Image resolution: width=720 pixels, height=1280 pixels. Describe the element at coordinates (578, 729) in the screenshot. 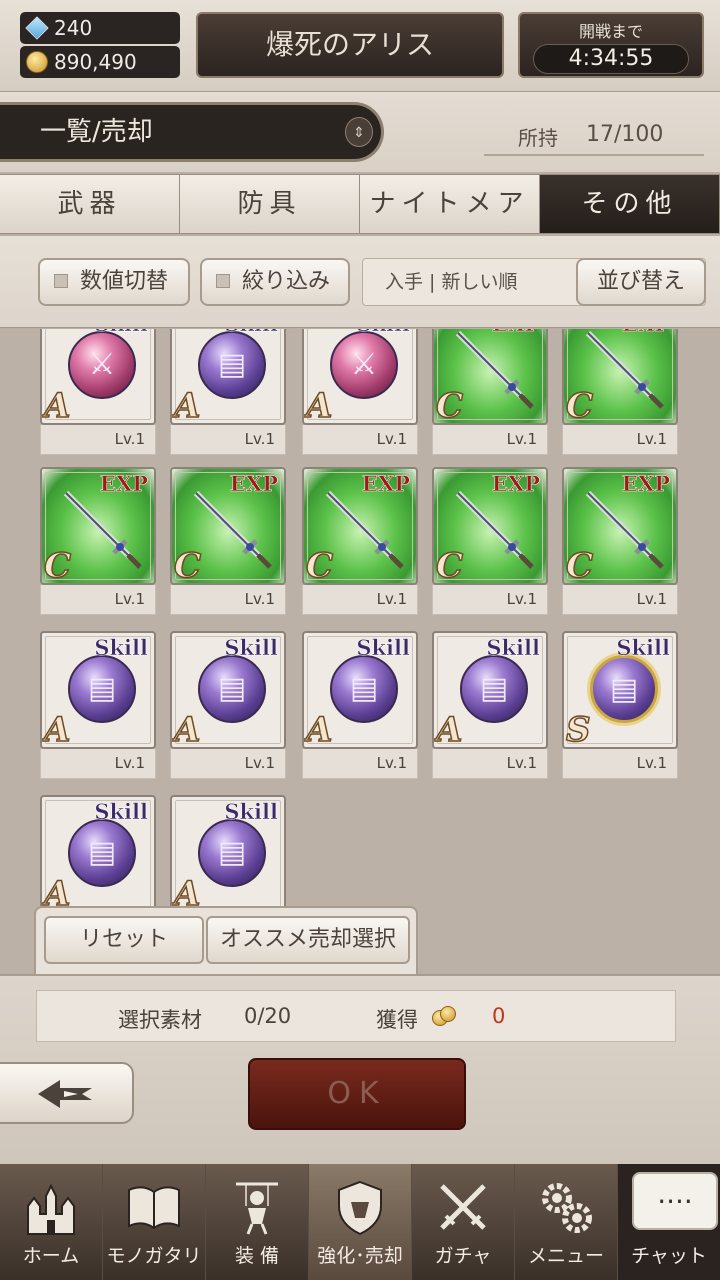

I see `item-rank: S` at that location.